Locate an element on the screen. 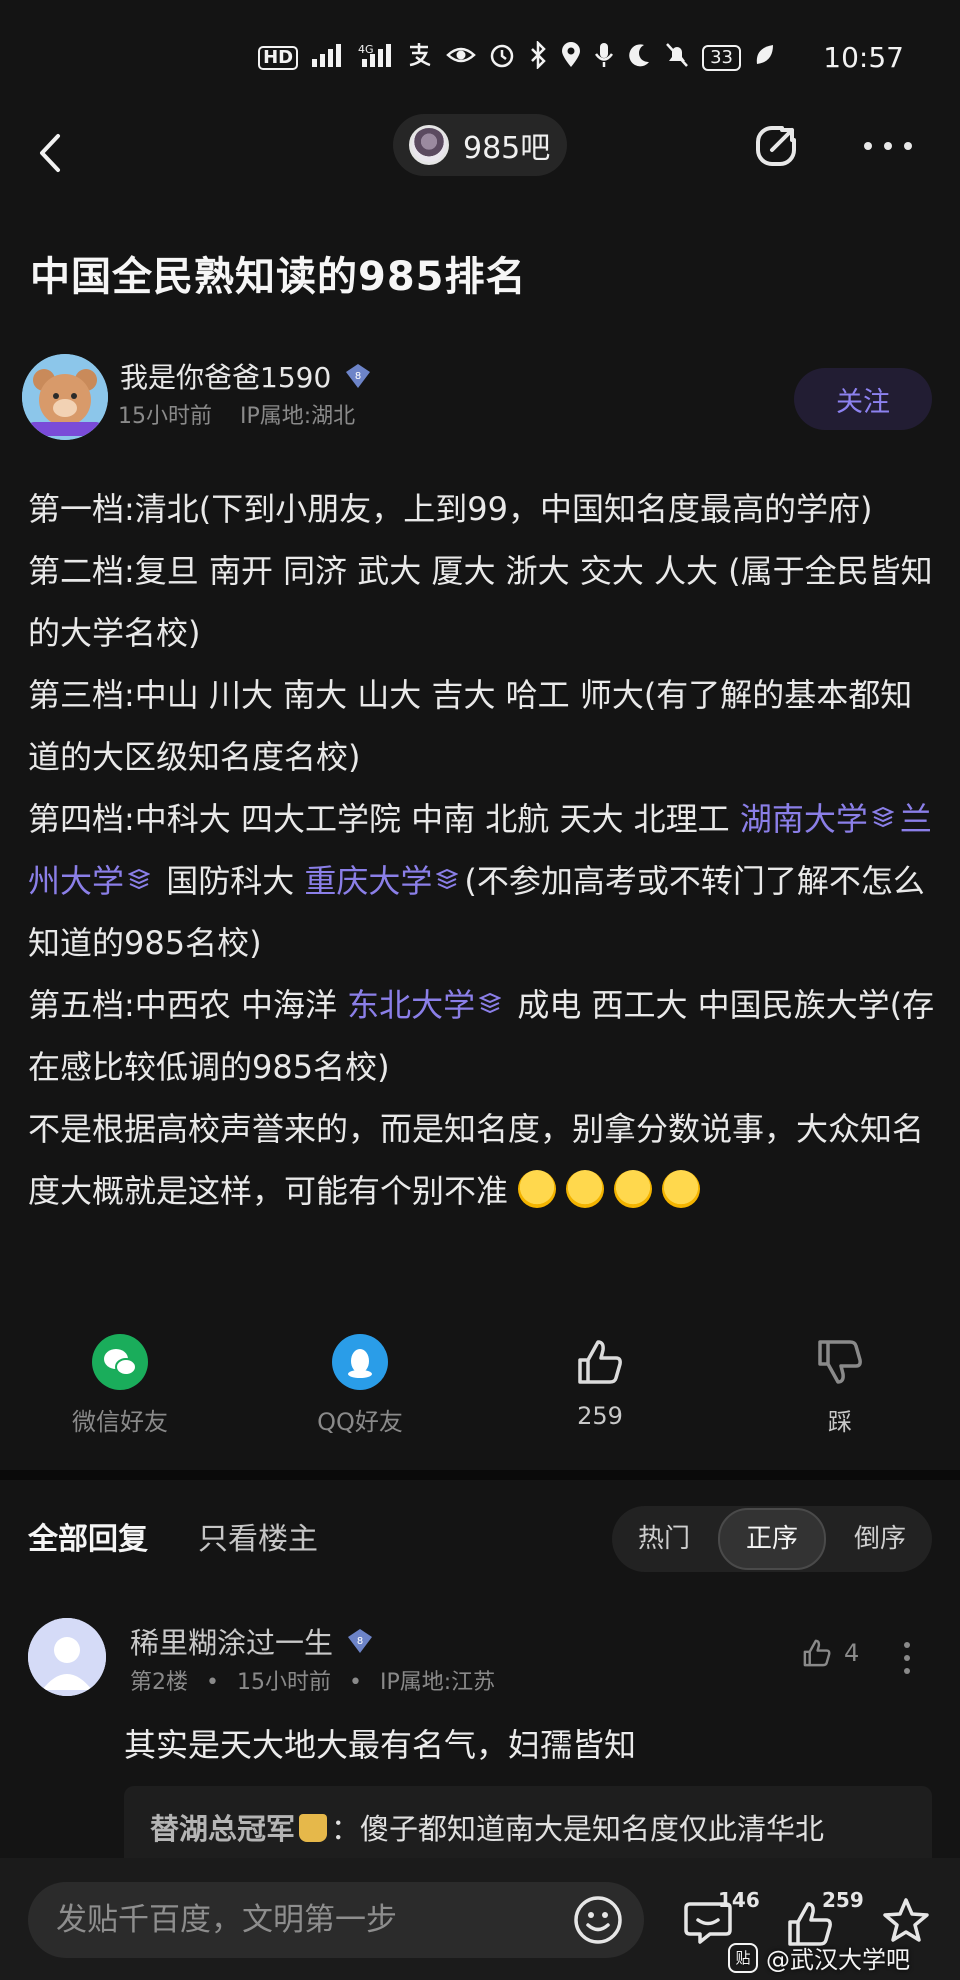  reply-author-name: 稀里糊涂过一生 is located at coordinates (231, 1641).